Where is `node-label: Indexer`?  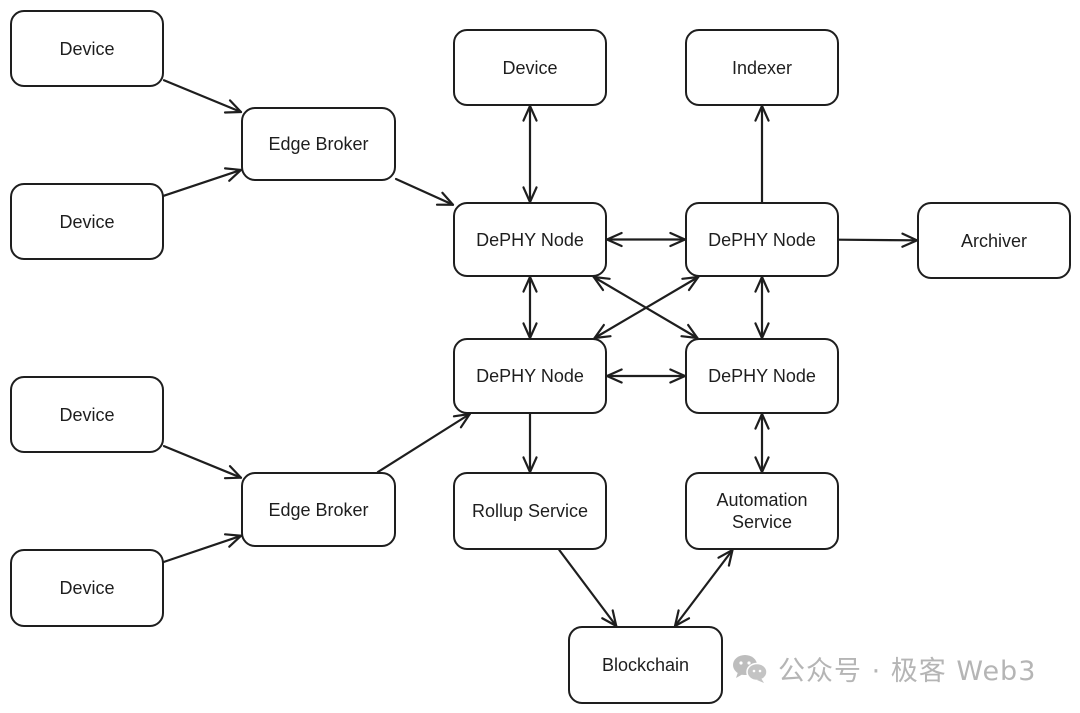
node-label: Indexer is located at coordinates (762, 67).